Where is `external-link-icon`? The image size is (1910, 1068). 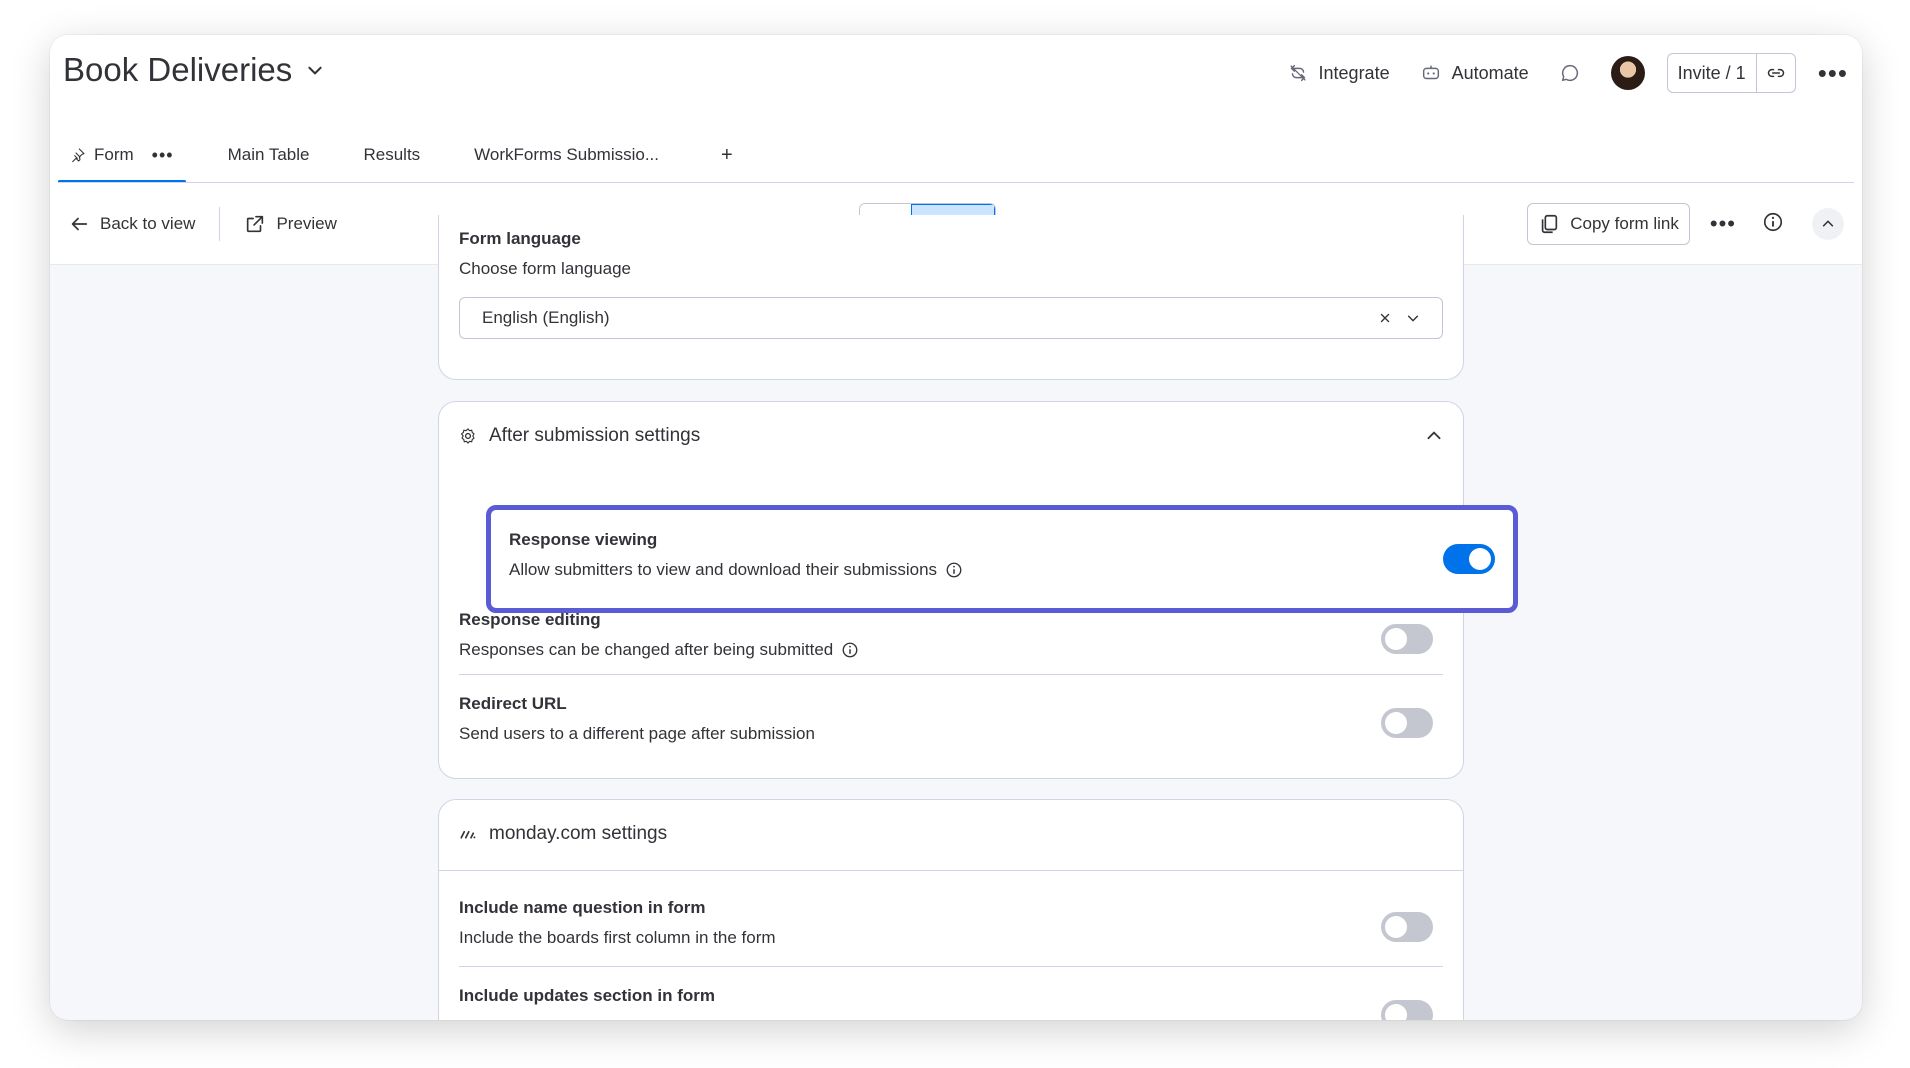
external-link-icon is located at coordinates (255, 224).